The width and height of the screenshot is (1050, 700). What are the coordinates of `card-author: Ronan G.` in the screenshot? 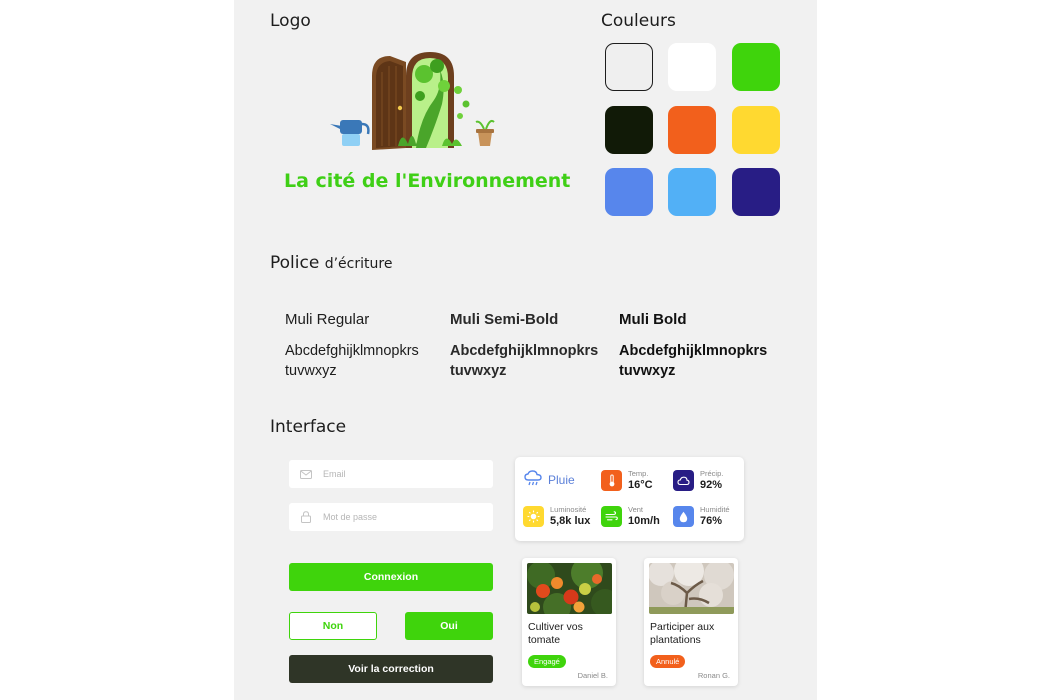 It's located at (713, 675).